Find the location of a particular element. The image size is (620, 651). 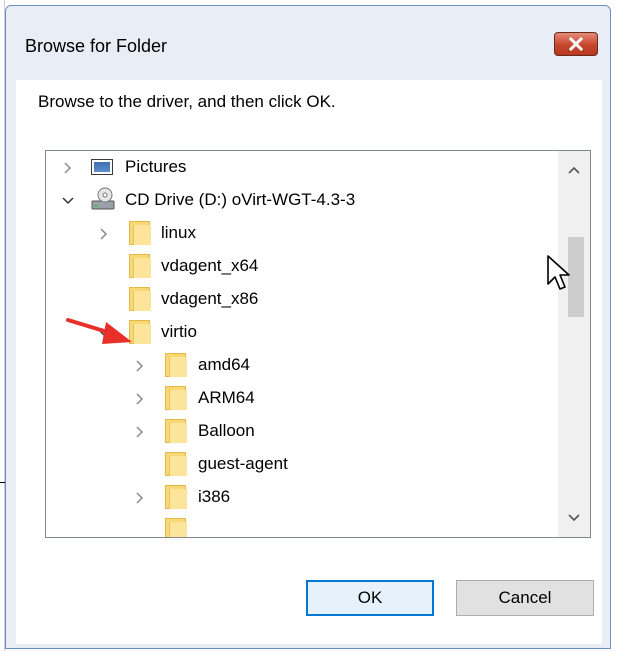

pictures-icon is located at coordinates (102, 167).